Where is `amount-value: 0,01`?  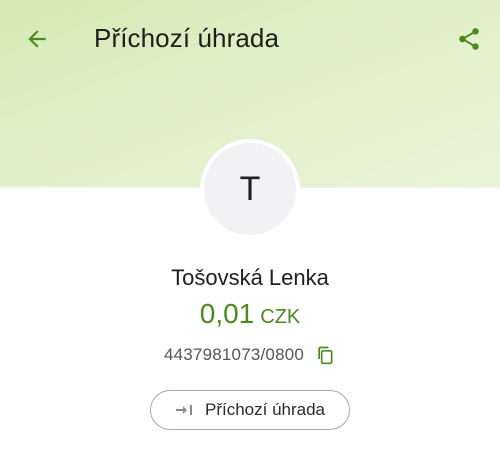
amount-value: 0,01 is located at coordinates (227, 313).